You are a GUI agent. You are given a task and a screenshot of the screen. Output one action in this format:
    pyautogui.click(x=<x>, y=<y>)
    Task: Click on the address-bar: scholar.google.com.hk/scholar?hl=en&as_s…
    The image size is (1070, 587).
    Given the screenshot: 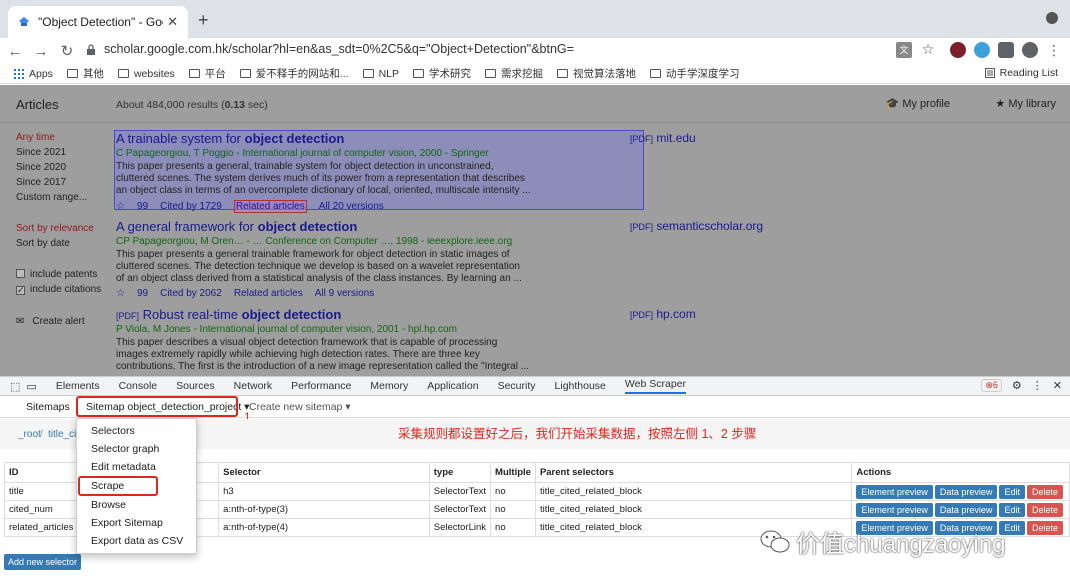 What is the action you would take?
    pyautogui.click(x=513, y=49)
    